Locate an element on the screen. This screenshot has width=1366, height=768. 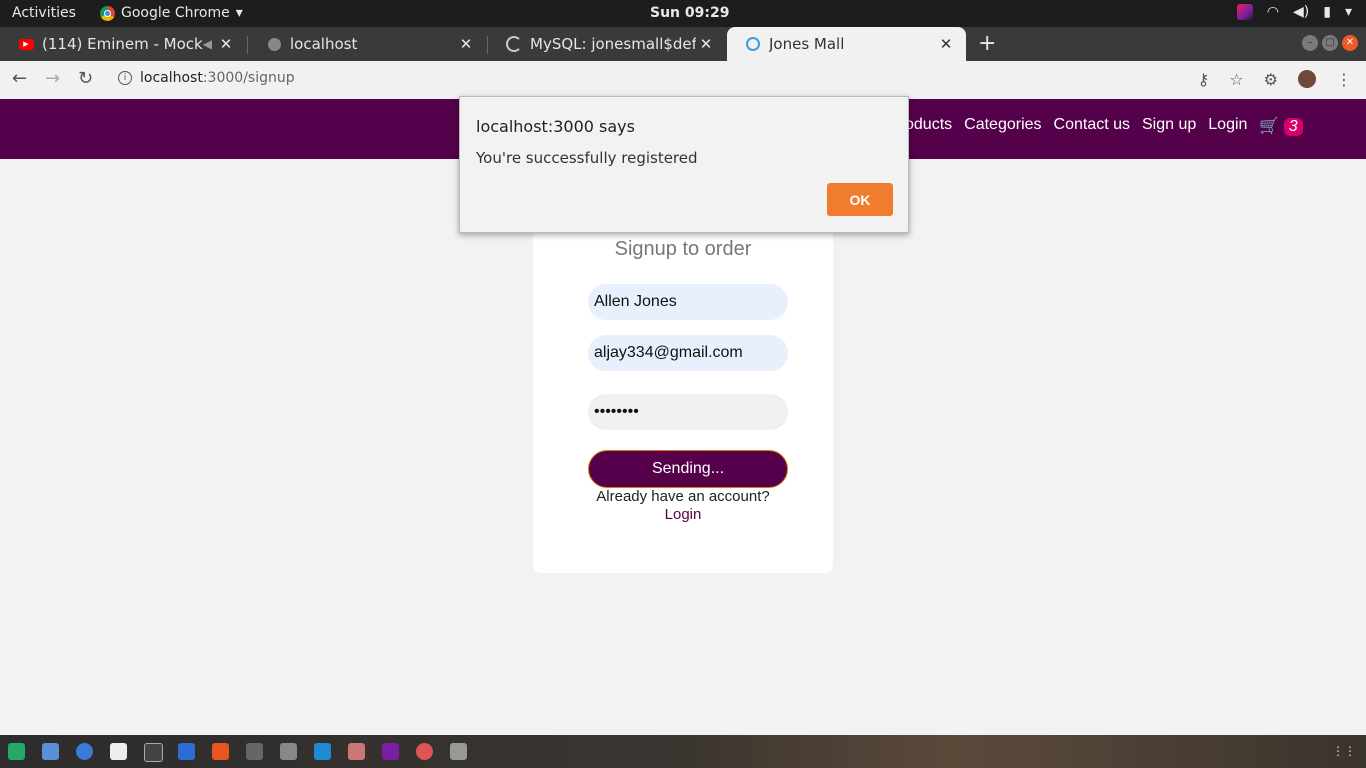
loading-icon is located at coordinates (514, 44).